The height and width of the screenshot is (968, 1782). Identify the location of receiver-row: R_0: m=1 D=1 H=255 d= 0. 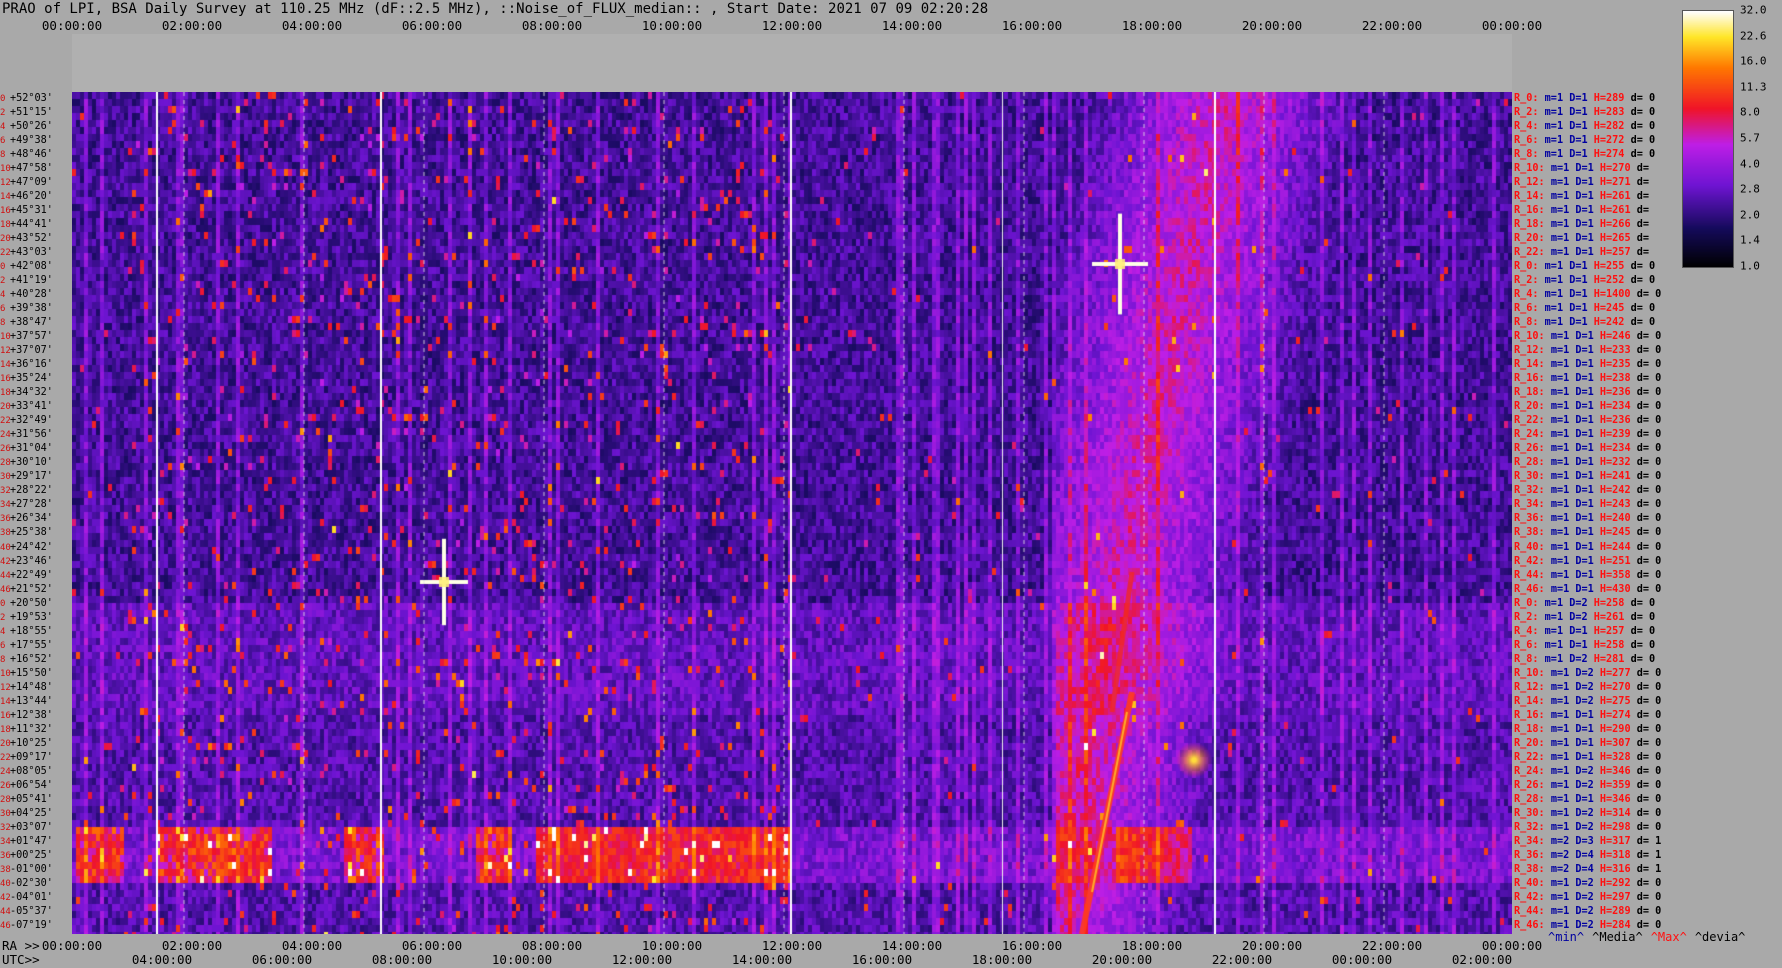
(1599, 267).